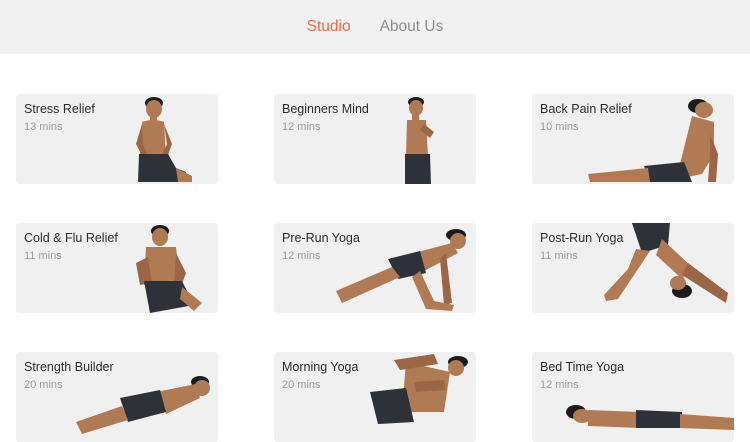 The width and height of the screenshot is (750, 442). I want to click on session-title: Cold & Flu Relief, so click(71, 238).